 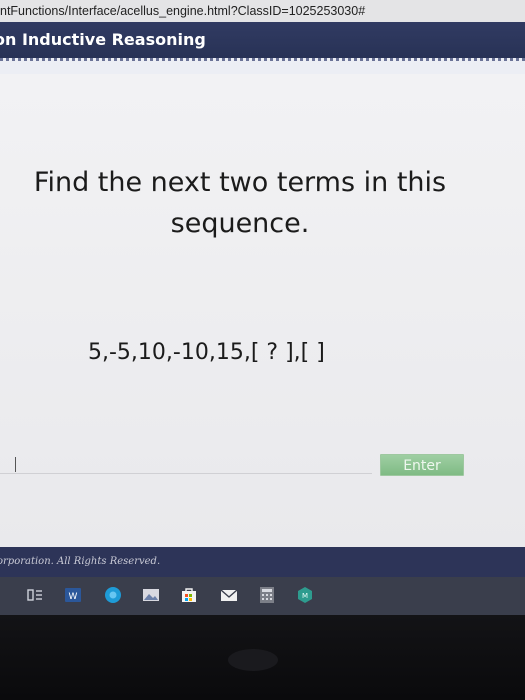 I want to click on copyright-text: orporation. All Rights Reserved., so click(x=80, y=561).